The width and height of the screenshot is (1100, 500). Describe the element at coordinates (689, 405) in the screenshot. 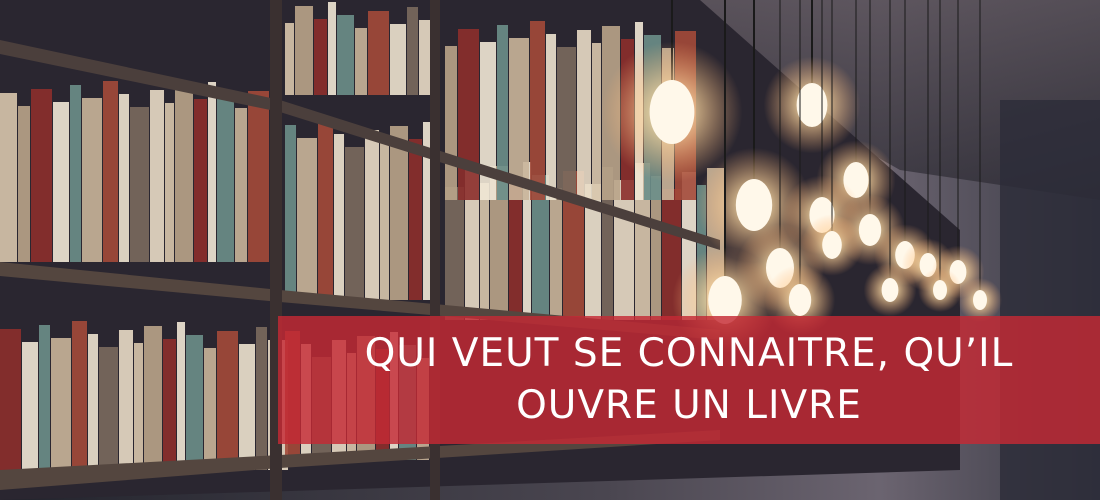

I see `quote-line-2: OUVRE UN LIVRE` at that location.